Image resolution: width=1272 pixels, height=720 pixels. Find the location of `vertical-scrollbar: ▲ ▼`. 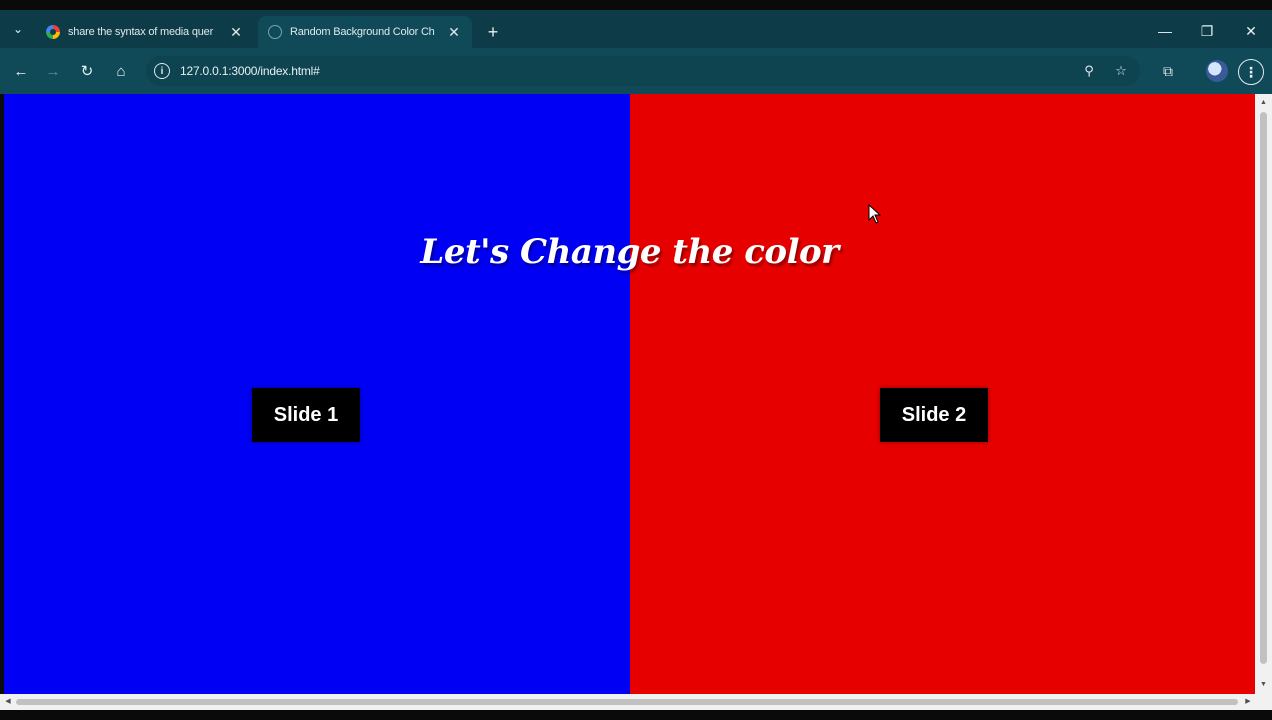

vertical-scrollbar: ▲ ▼ is located at coordinates (1263, 394).